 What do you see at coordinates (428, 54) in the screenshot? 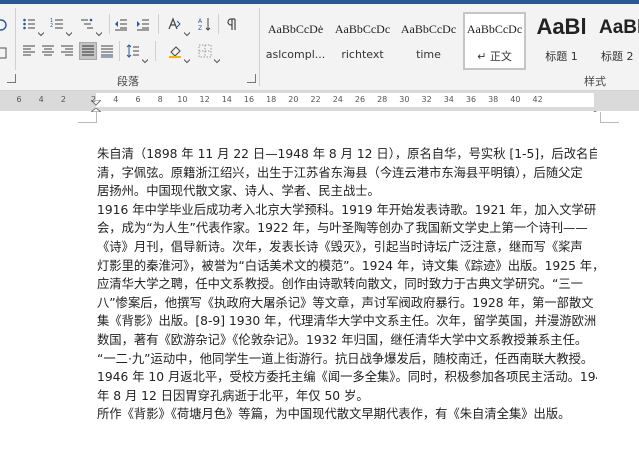
I see `style-name: time` at bounding box center [428, 54].